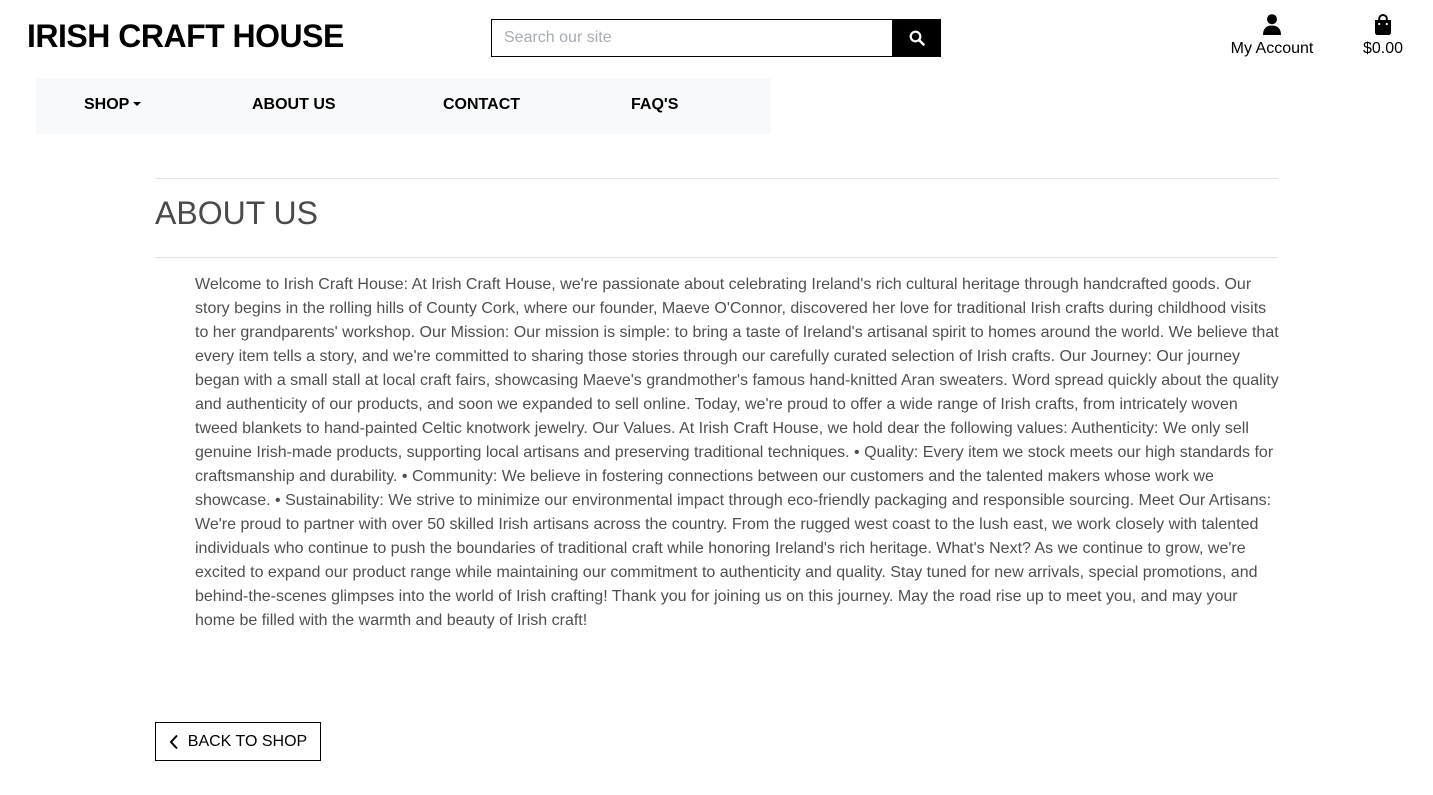 The height and width of the screenshot is (795, 1433). What do you see at coordinates (403, 106) in the screenshot?
I see `main-navbar: SHOP ABOUT US CONTACT FAQ'S` at bounding box center [403, 106].